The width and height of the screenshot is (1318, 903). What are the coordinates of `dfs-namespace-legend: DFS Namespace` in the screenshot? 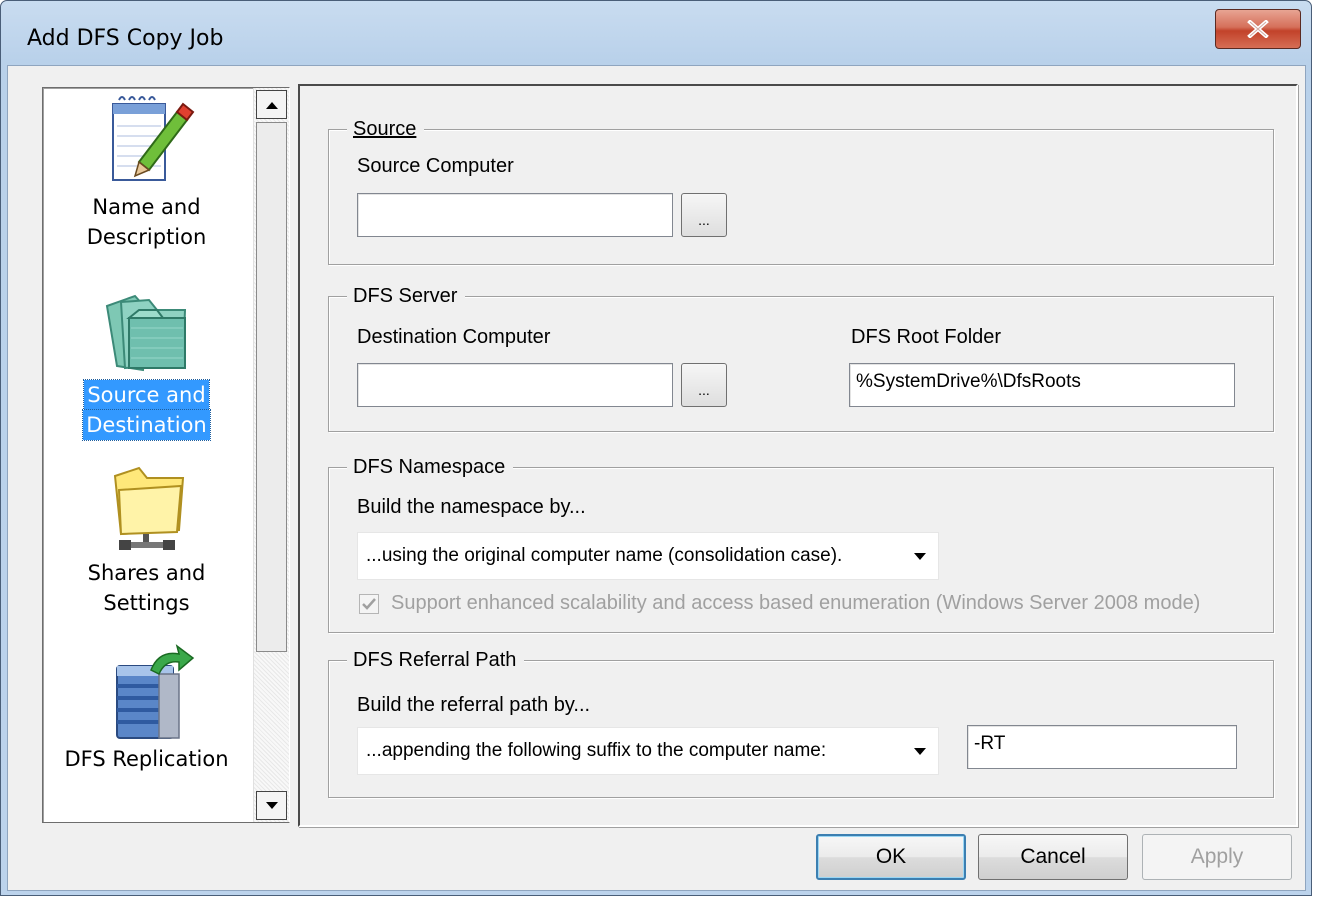 It's located at (430, 467).